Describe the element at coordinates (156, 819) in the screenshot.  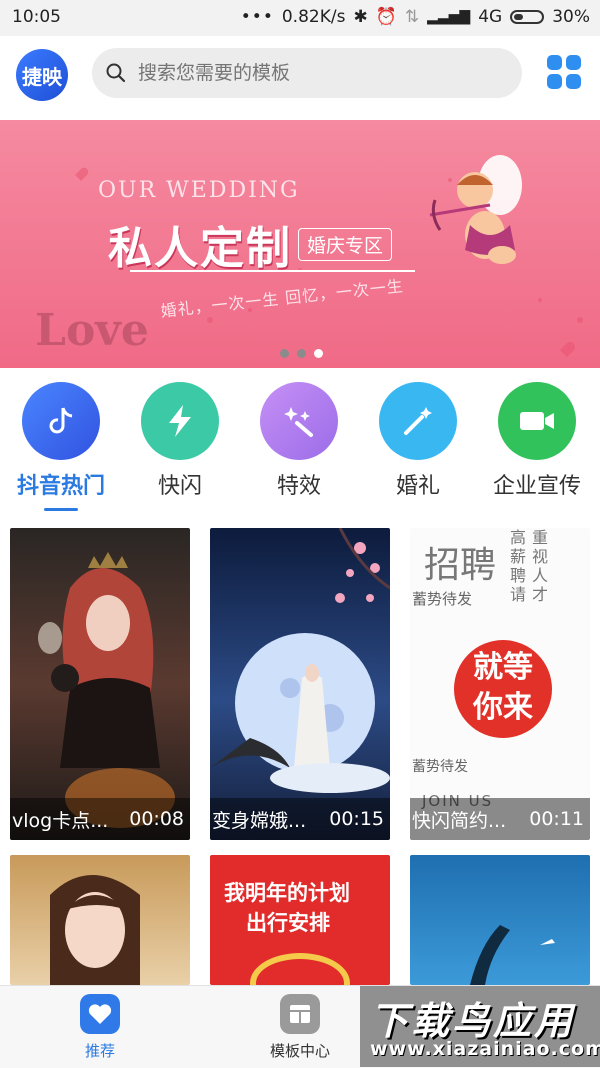
I see `template-duration: 00:08` at that location.